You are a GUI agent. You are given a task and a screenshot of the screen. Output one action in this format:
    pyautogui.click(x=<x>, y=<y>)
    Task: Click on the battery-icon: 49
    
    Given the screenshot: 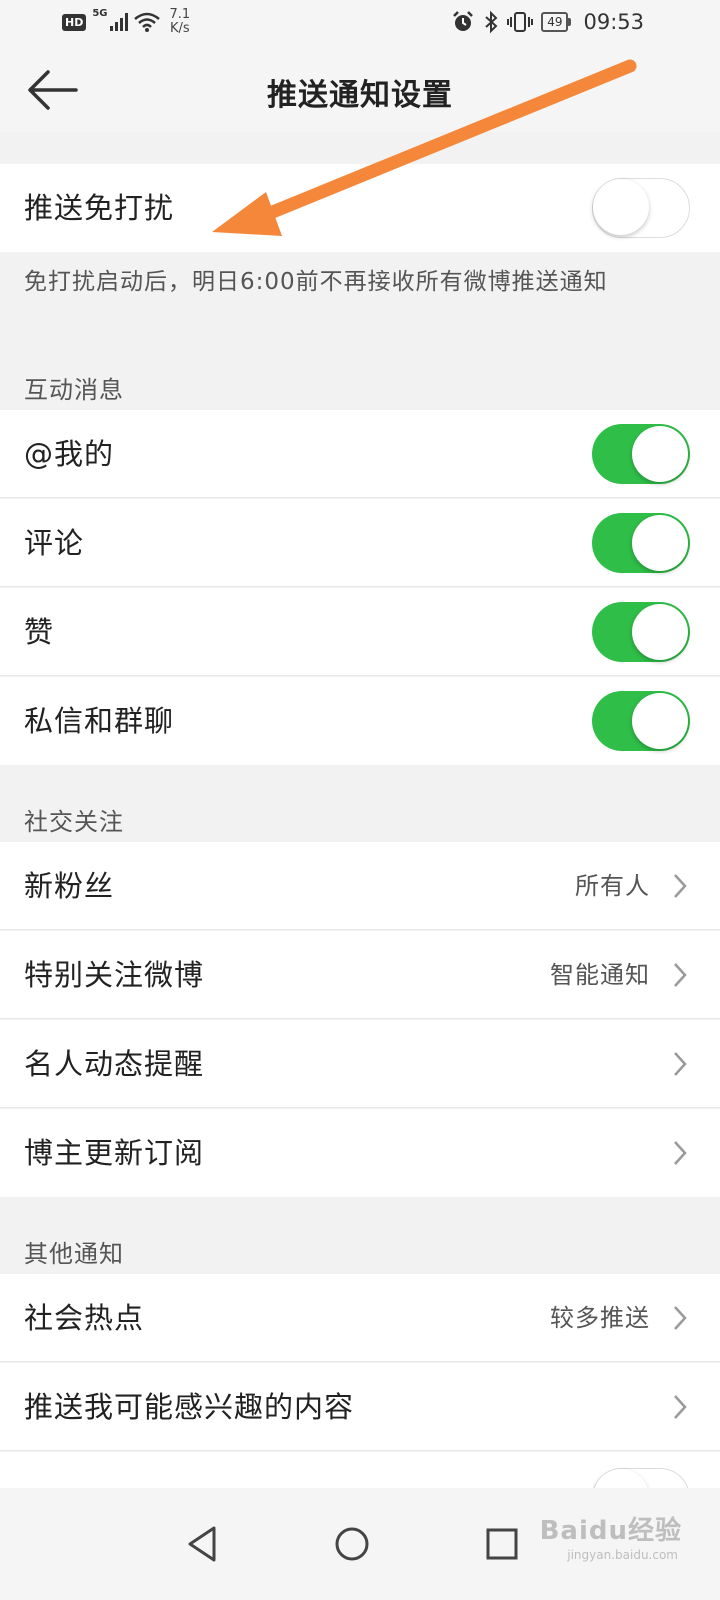 What is the action you would take?
    pyautogui.click(x=556, y=22)
    